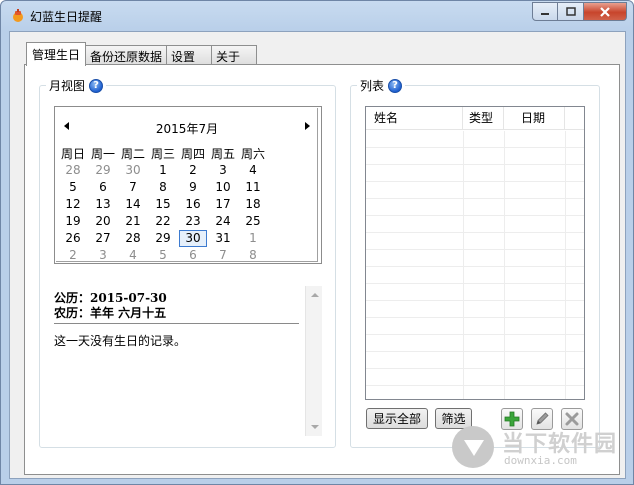 Image resolution: width=634 pixels, height=485 pixels. Describe the element at coordinates (483, 118) in the screenshot. I see `column-header-type: 类型` at that location.